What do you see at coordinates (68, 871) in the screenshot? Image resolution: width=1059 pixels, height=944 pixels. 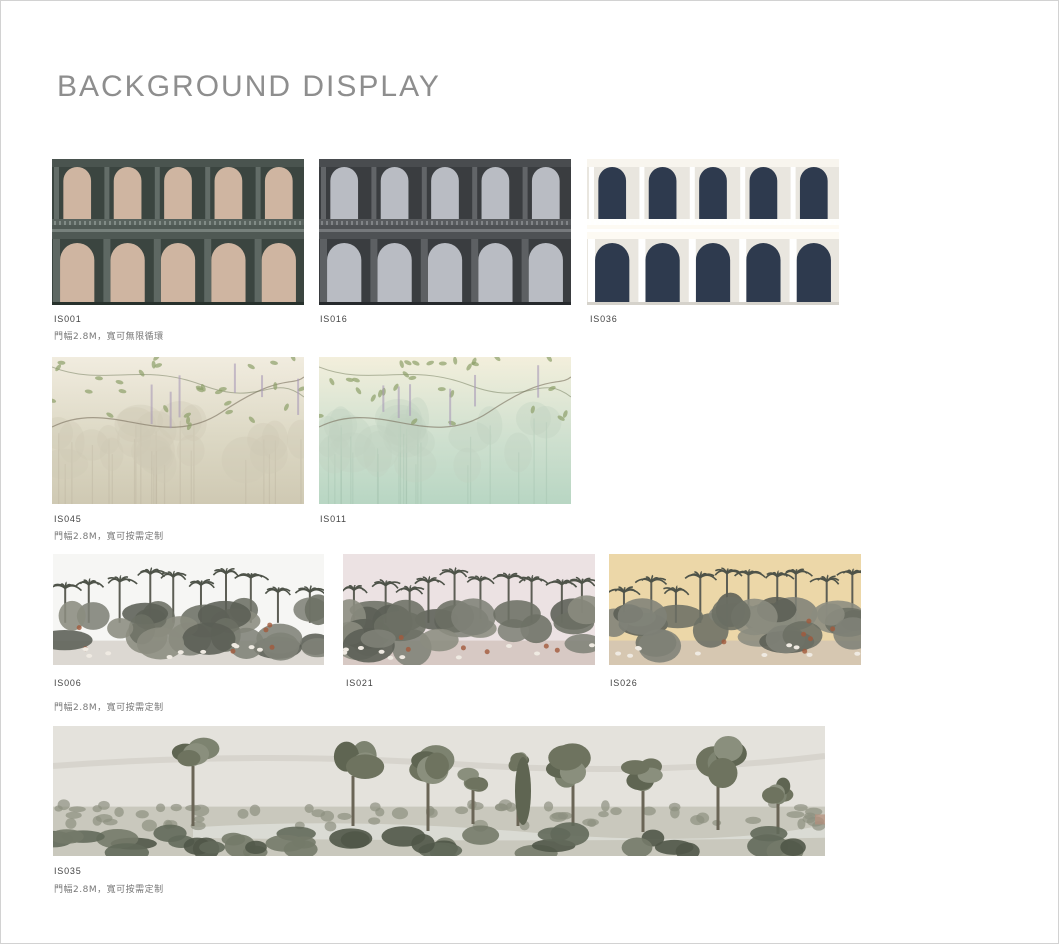 I see `product-code: IS035` at bounding box center [68, 871].